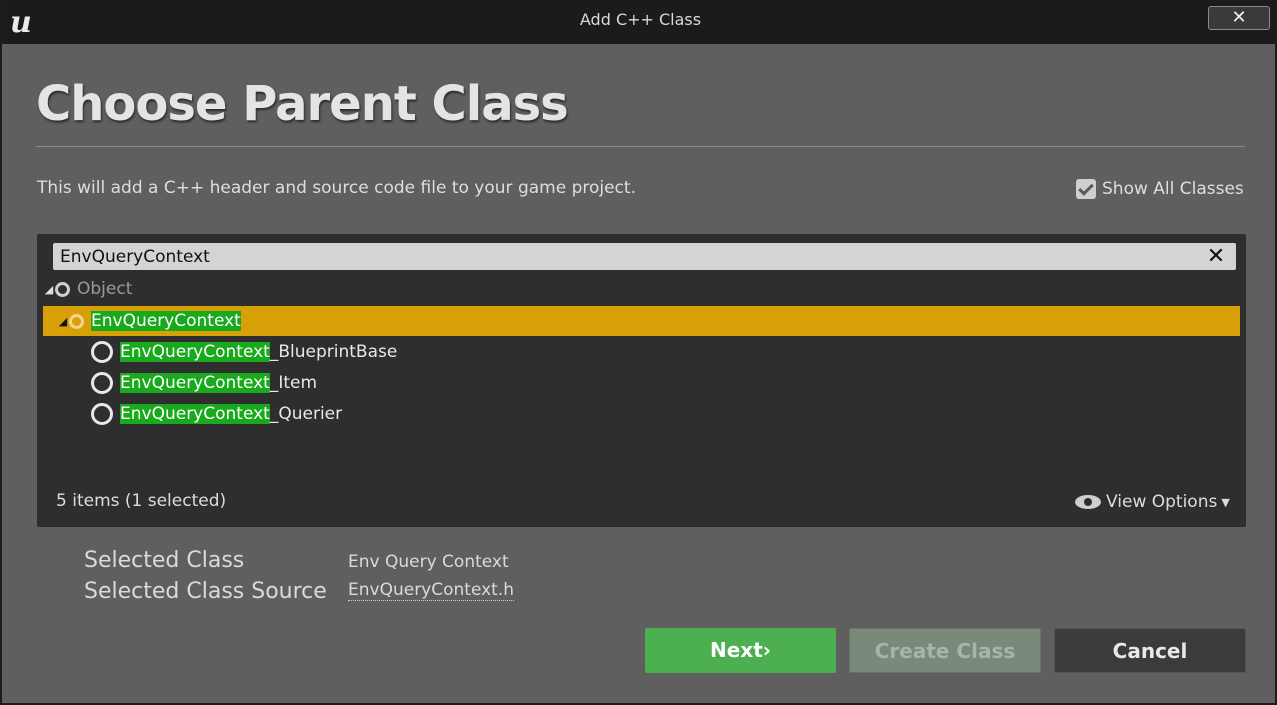  What do you see at coordinates (736, 650) in the screenshot?
I see `next-button-label: Next` at bounding box center [736, 650].